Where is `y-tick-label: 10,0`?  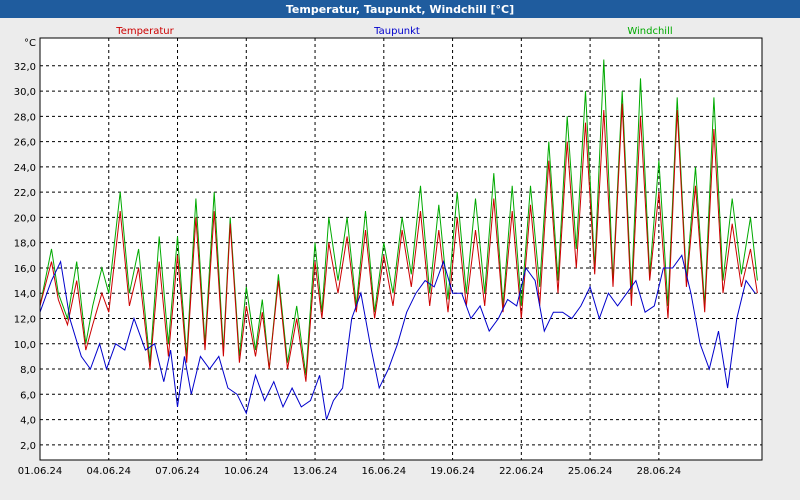
y-tick-label: 10,0 is located at coordinates (25, 345).